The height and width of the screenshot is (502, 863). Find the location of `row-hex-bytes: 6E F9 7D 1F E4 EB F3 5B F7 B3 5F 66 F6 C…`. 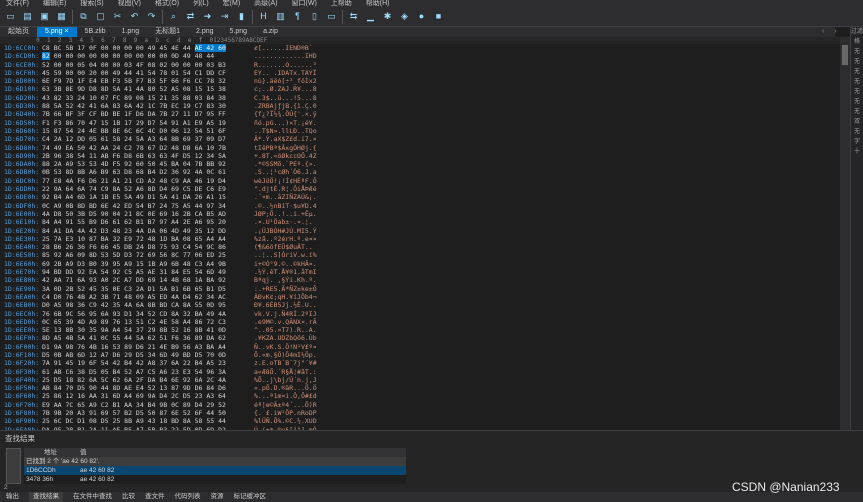

row-hex-bytes: 6E F9 7D 1F E4 EB F3 5B F7 B3 5F 66 F6 C… is located at coordinates (148, 81).